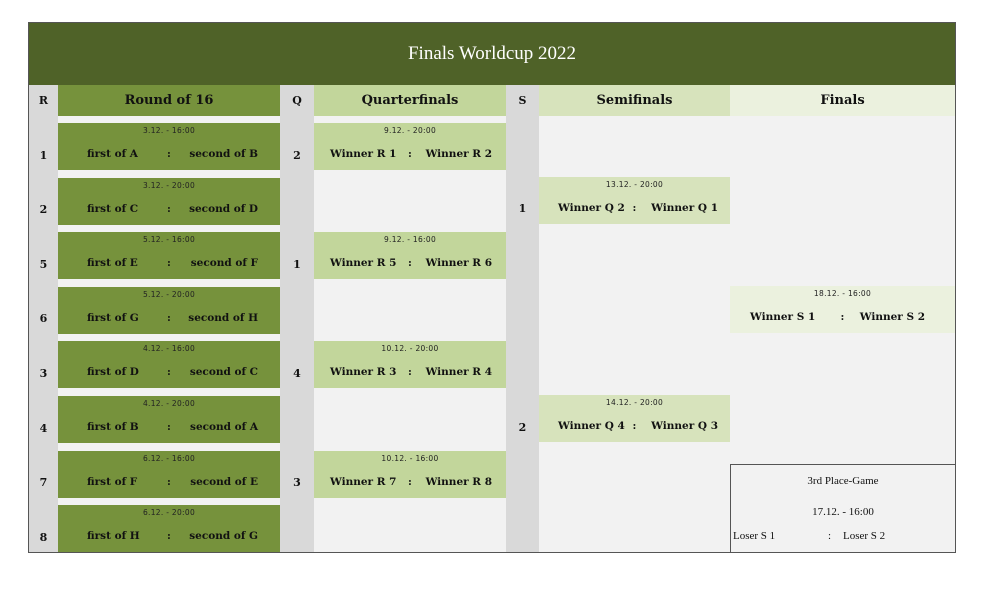 This screenshot has height=601, width=1000. Describe the element at coordinates (224, 481) in the screenshot. I see `away-team: second of E` at that location.